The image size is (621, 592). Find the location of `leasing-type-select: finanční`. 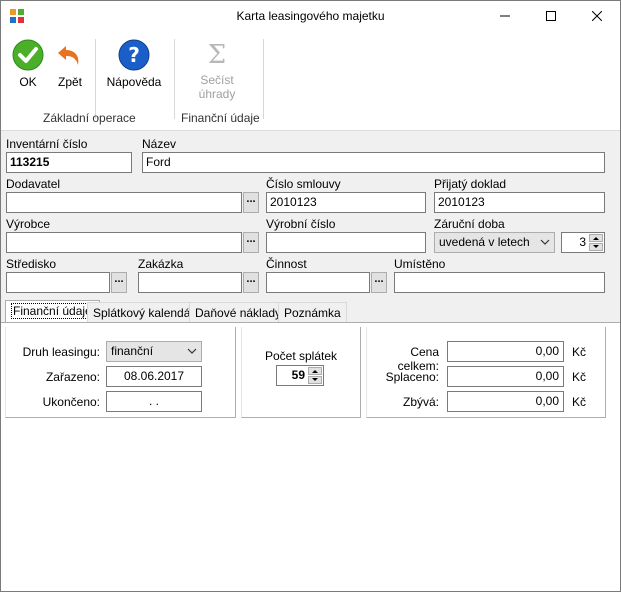

leasing-type-select: finanční is located at coordinates (154, 351).